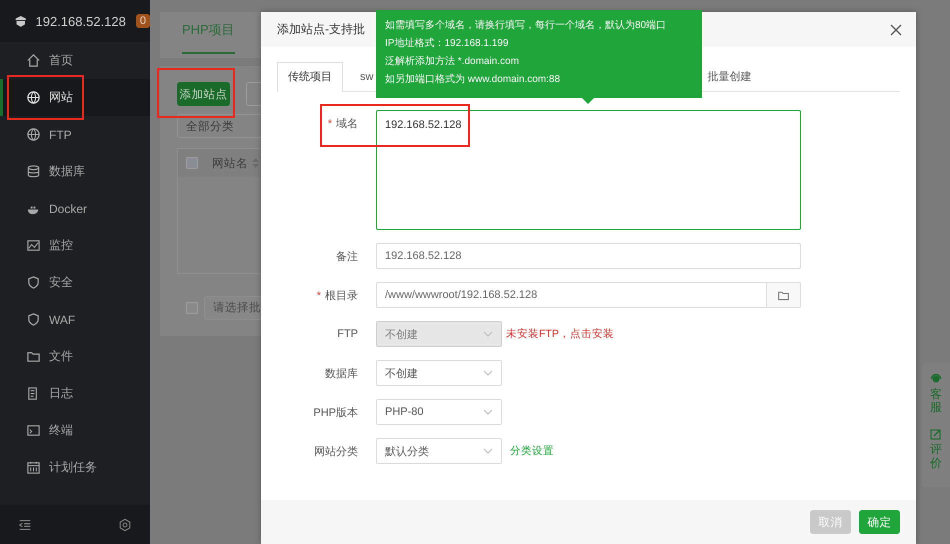 The width and height of the screenshot is (950, 544). Describe the element at coordinates (321, 29) in the screenshot. I see `dialog-title: 添加站点-支持批` at that location.